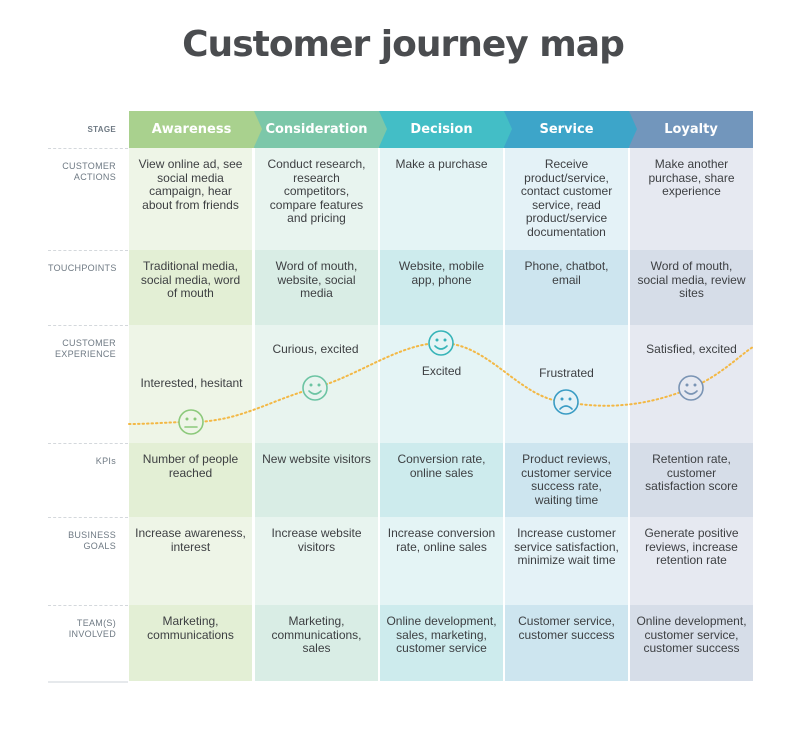 Image resolution: width=806 pixels, height=731 pixels. What do you see at coordinates (316, 129) in the screenshot?
I see `stage-header-label: Consideration` at bounding box center [316, 129].